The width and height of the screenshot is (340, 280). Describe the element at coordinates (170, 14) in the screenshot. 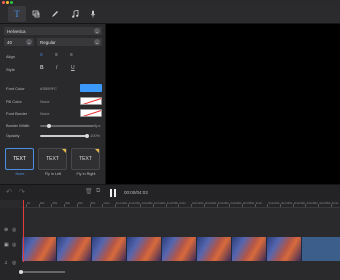

I see `tool-toolbar: T` at that location.